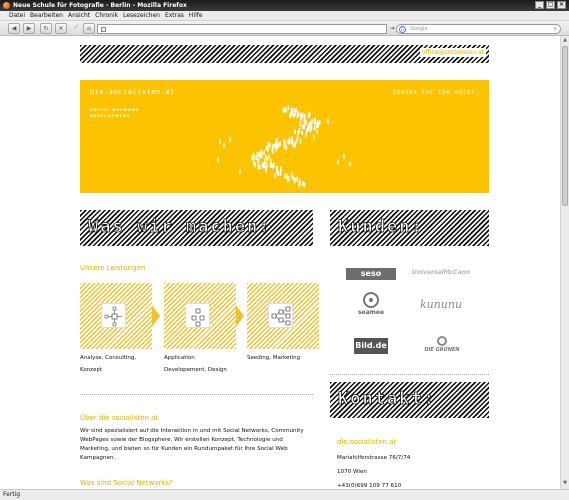 The width and height of the screenshot is (569, 500). What do you see at coordinates (196, 394) in the screenshot?
I see `content-divider` at bounding box center [196, 394].